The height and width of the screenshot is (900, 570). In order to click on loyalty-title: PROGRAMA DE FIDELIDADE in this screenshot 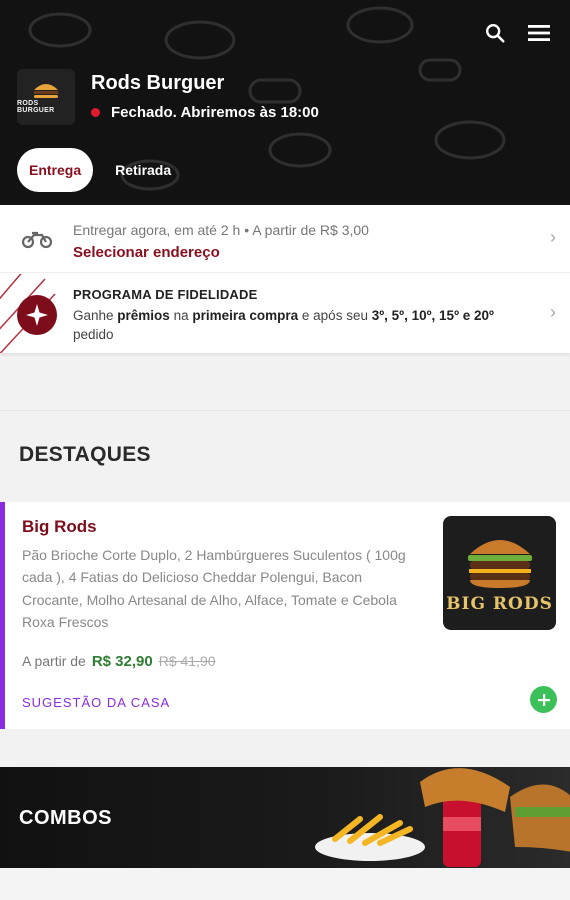, I will do `click(165, 294)`.